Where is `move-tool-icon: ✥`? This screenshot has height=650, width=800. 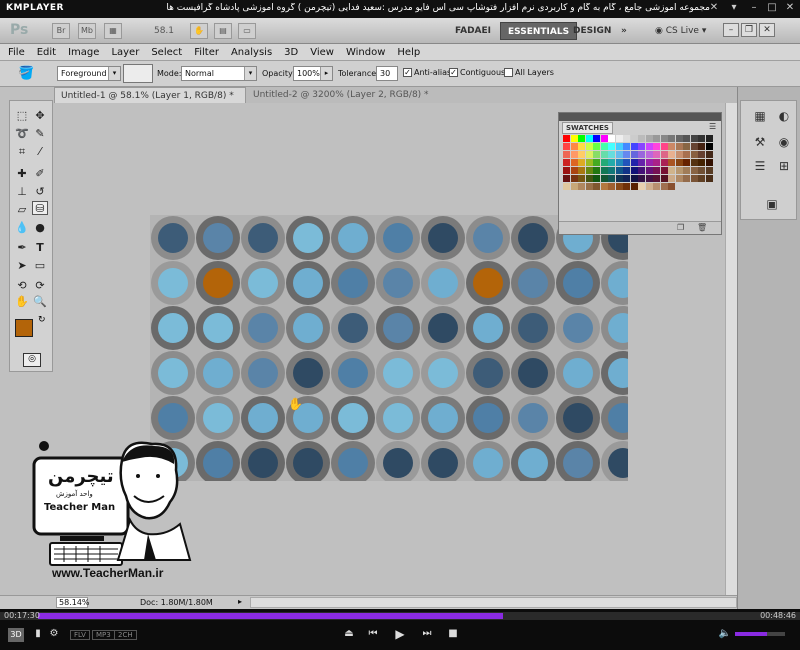 move-tool-icon: ✥ is located at coordinates (40, 116).